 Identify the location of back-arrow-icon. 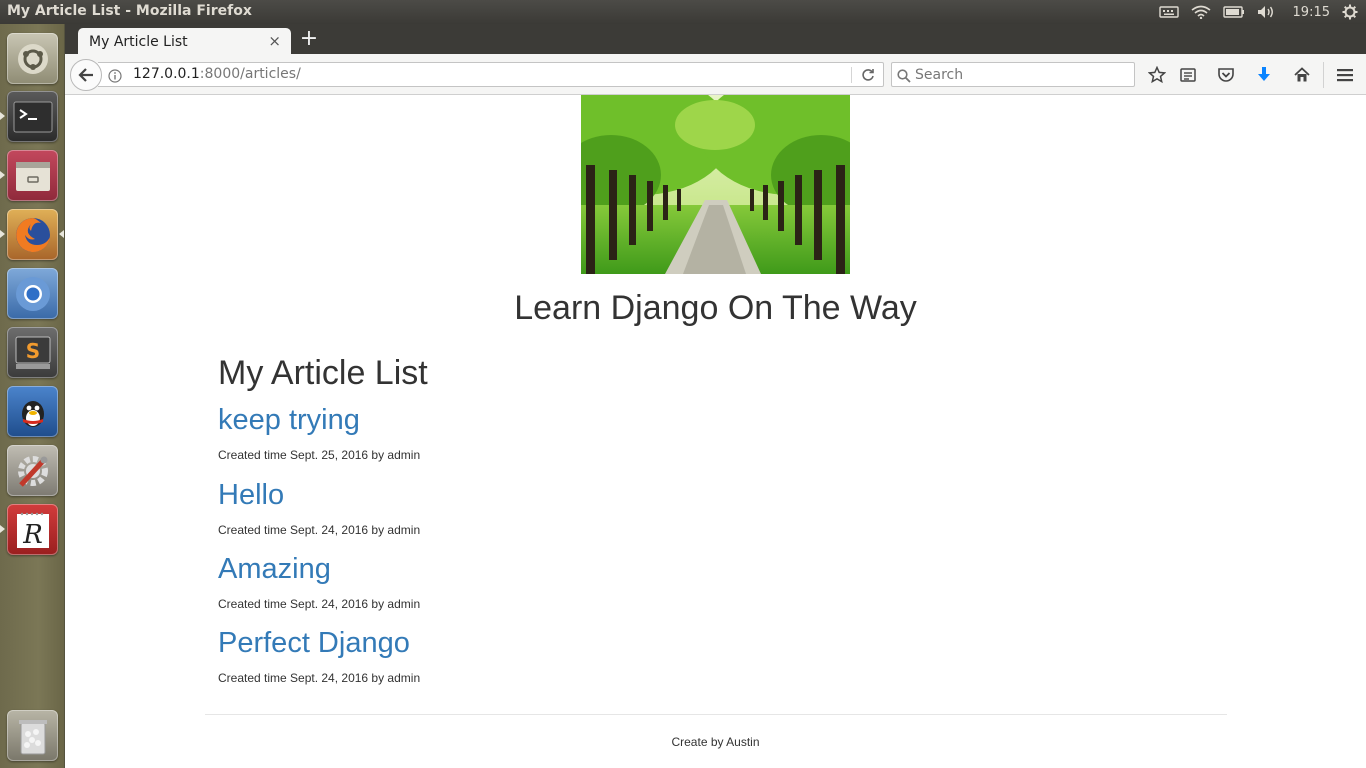
(85, 75).